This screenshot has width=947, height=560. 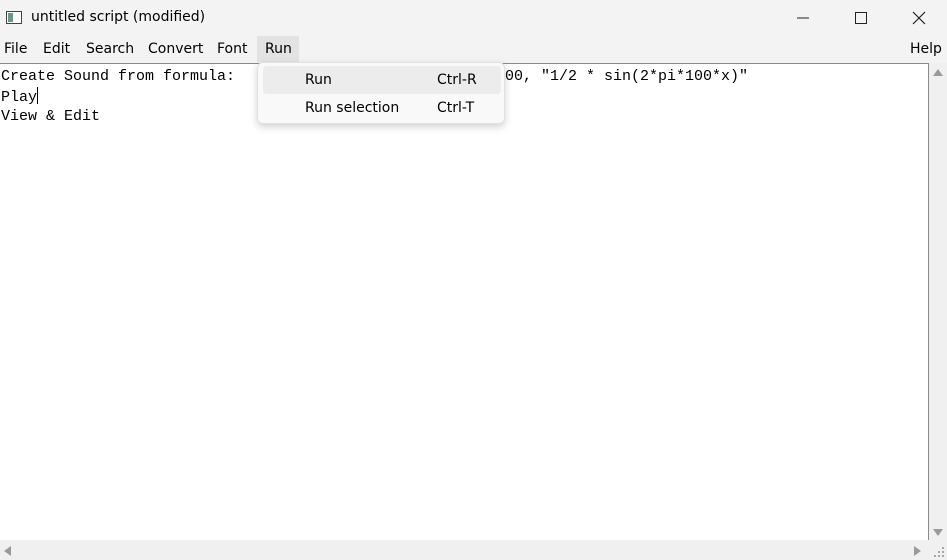 I want to click on minimize-icon, so click(x=803, y=18).